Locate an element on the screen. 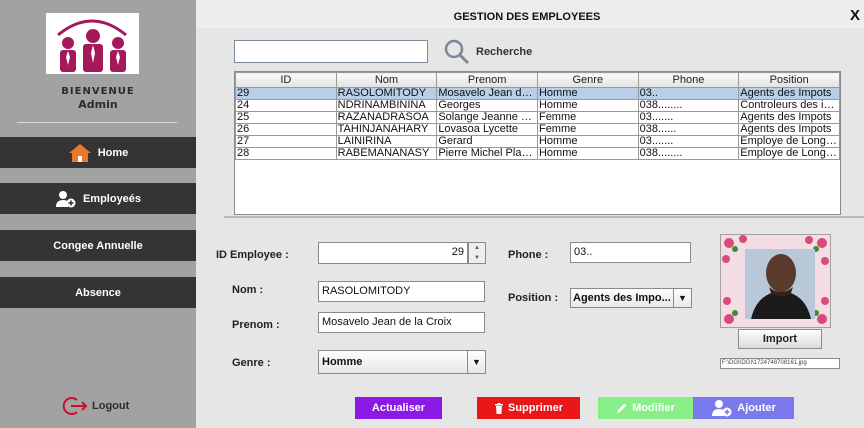  phone-label: Phone : is located at coordinates (528, 255).